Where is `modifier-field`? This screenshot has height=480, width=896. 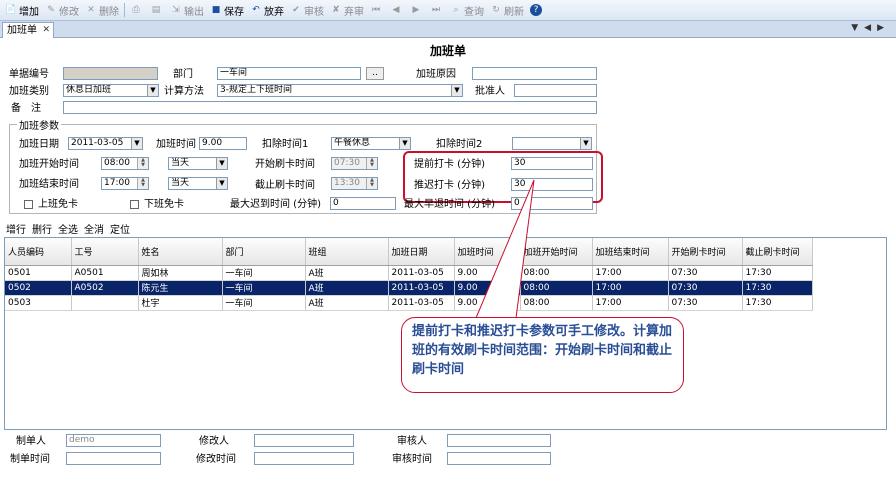
modifier-field is located at coordinates (304, 440).